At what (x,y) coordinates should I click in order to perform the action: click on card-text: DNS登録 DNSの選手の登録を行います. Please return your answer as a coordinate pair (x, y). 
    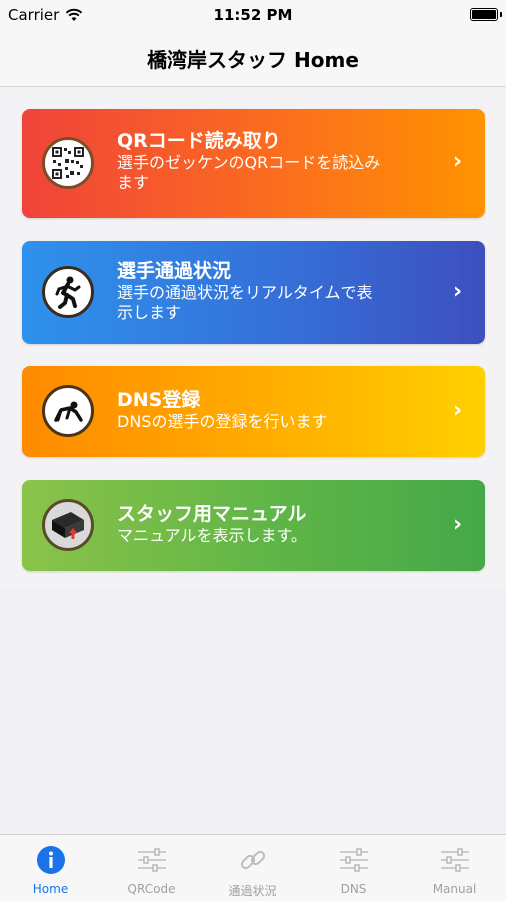
    Looking at the image, I should click on (275, 410).